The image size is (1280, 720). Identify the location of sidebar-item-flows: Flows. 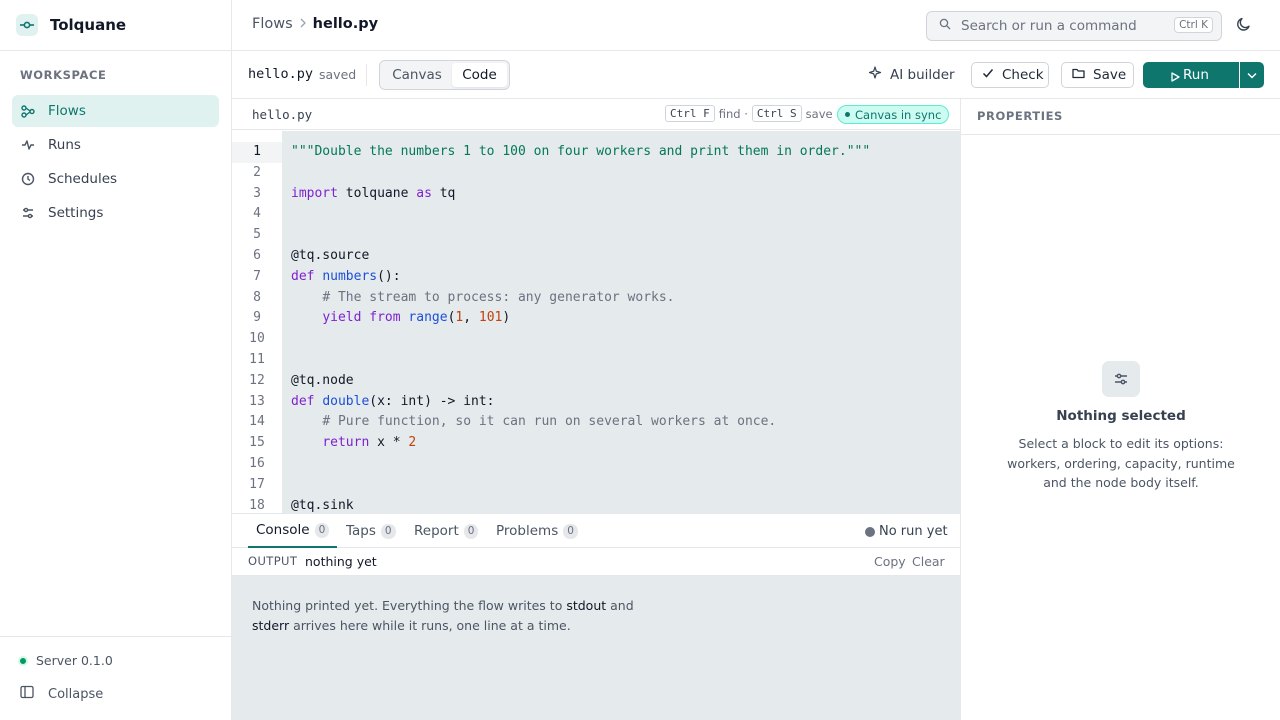
(115, 111).